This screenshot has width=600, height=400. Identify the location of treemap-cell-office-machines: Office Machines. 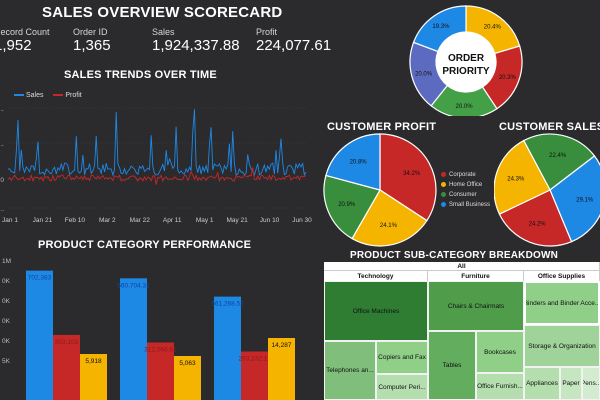
(376, 311).